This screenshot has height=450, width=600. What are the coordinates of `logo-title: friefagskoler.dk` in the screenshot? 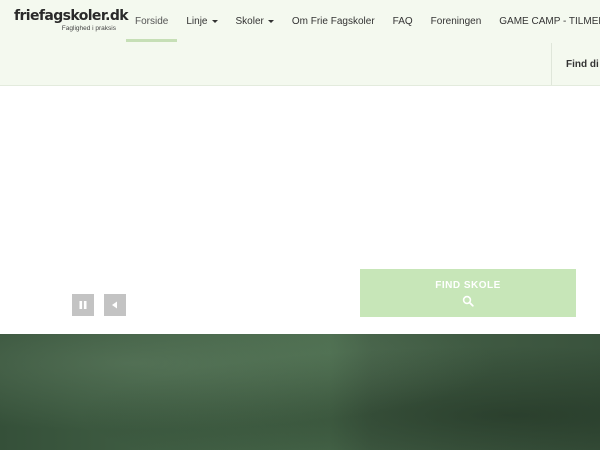 It's located at (71, 16).